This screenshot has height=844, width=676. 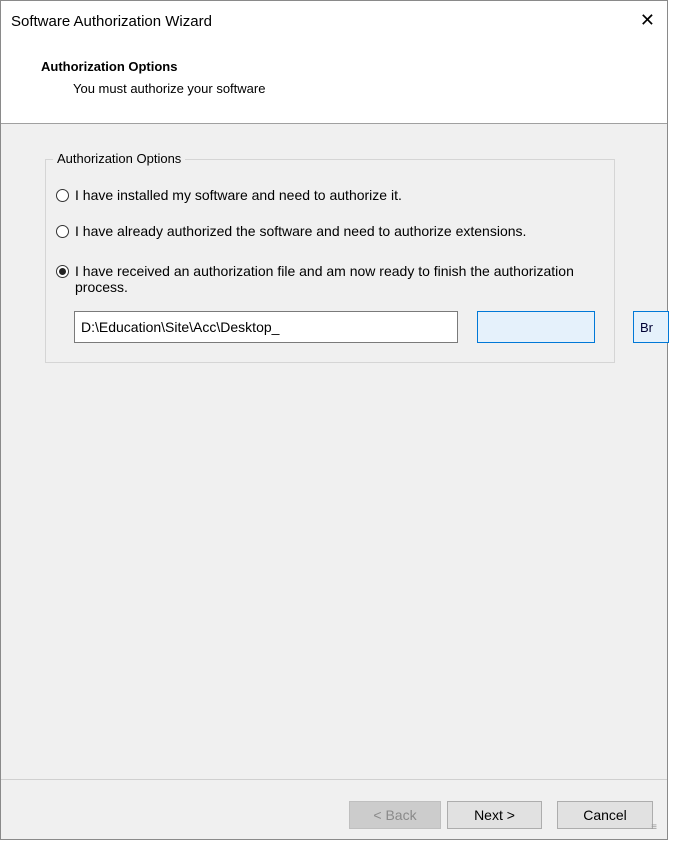 What do you see at coordinates (494, 815) in the screenshot?
I see `next-button: Next >` at bounding box center [494, 815].